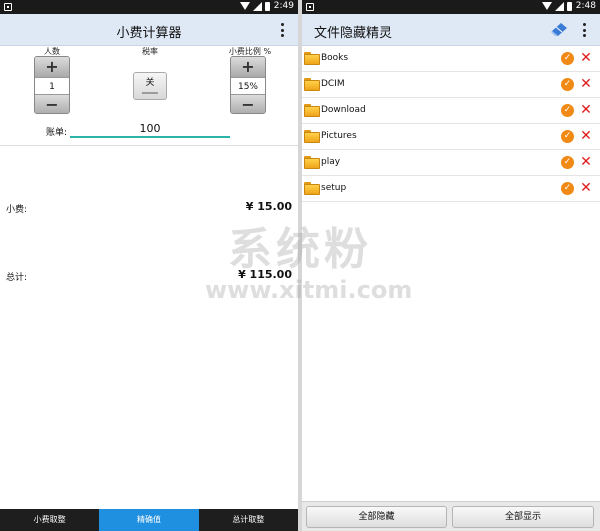  Describe the element at coordinates (149, 7) in the screenshot. I see `status-bar: 2:49` at that location.